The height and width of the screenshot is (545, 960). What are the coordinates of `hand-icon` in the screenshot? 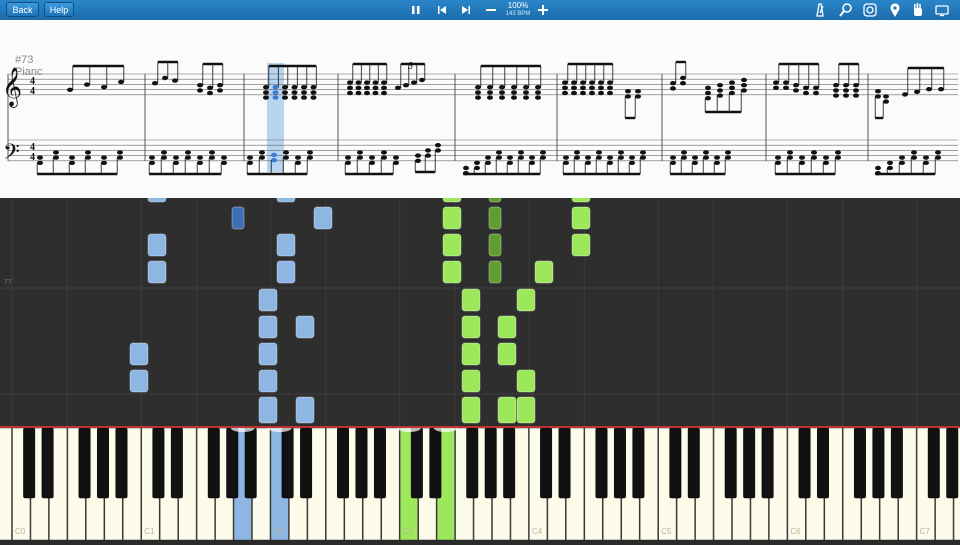 It's located at (918, 10).